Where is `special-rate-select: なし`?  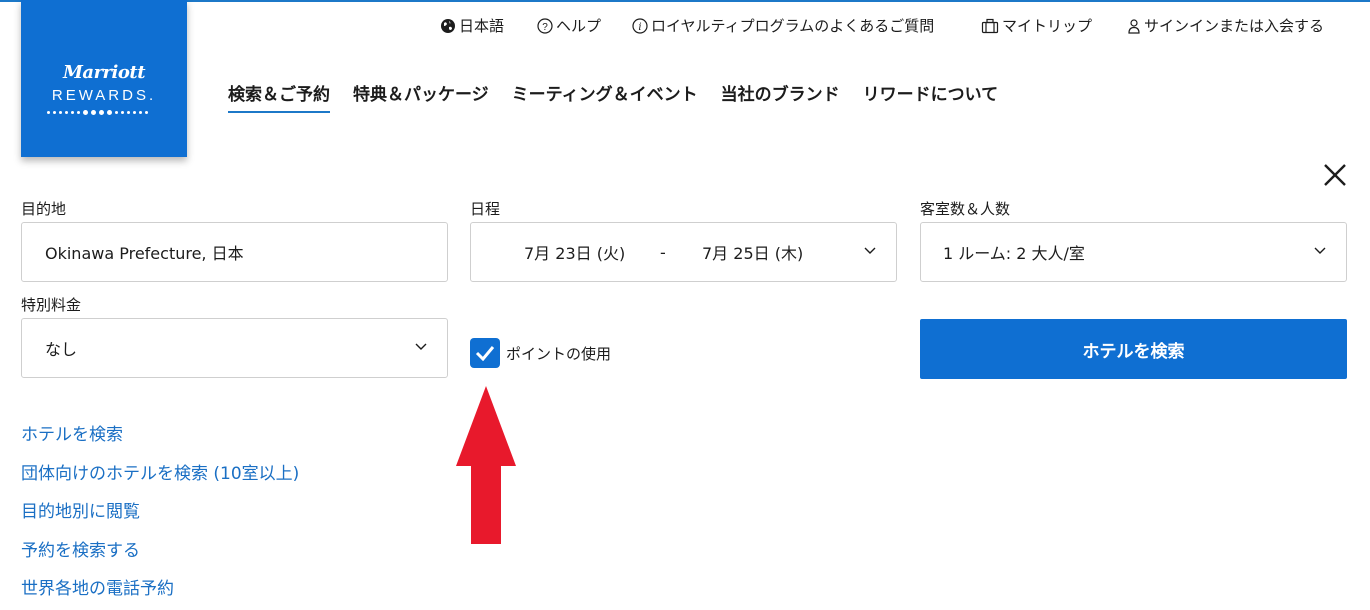 special-rate-select: なし is located at coordinates (234, 348).